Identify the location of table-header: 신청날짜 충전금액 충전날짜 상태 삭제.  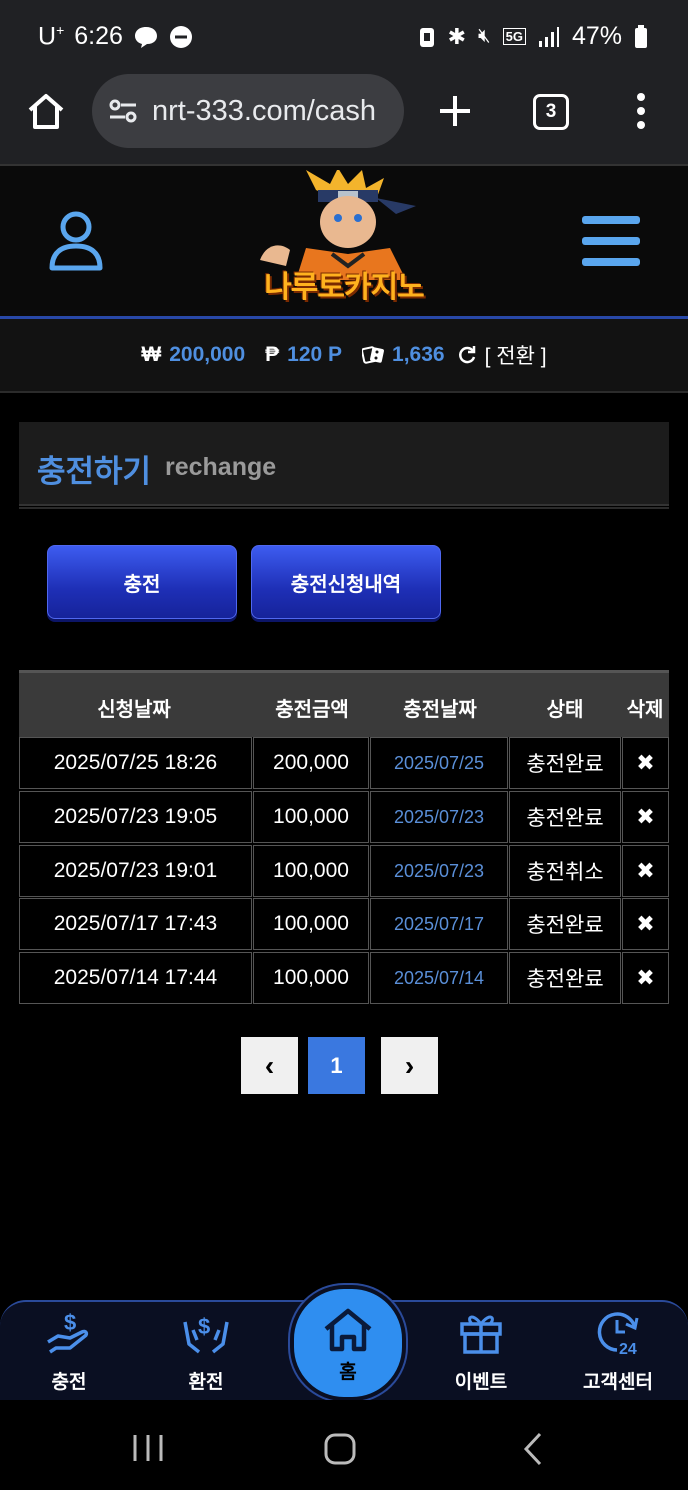
(344, 703).